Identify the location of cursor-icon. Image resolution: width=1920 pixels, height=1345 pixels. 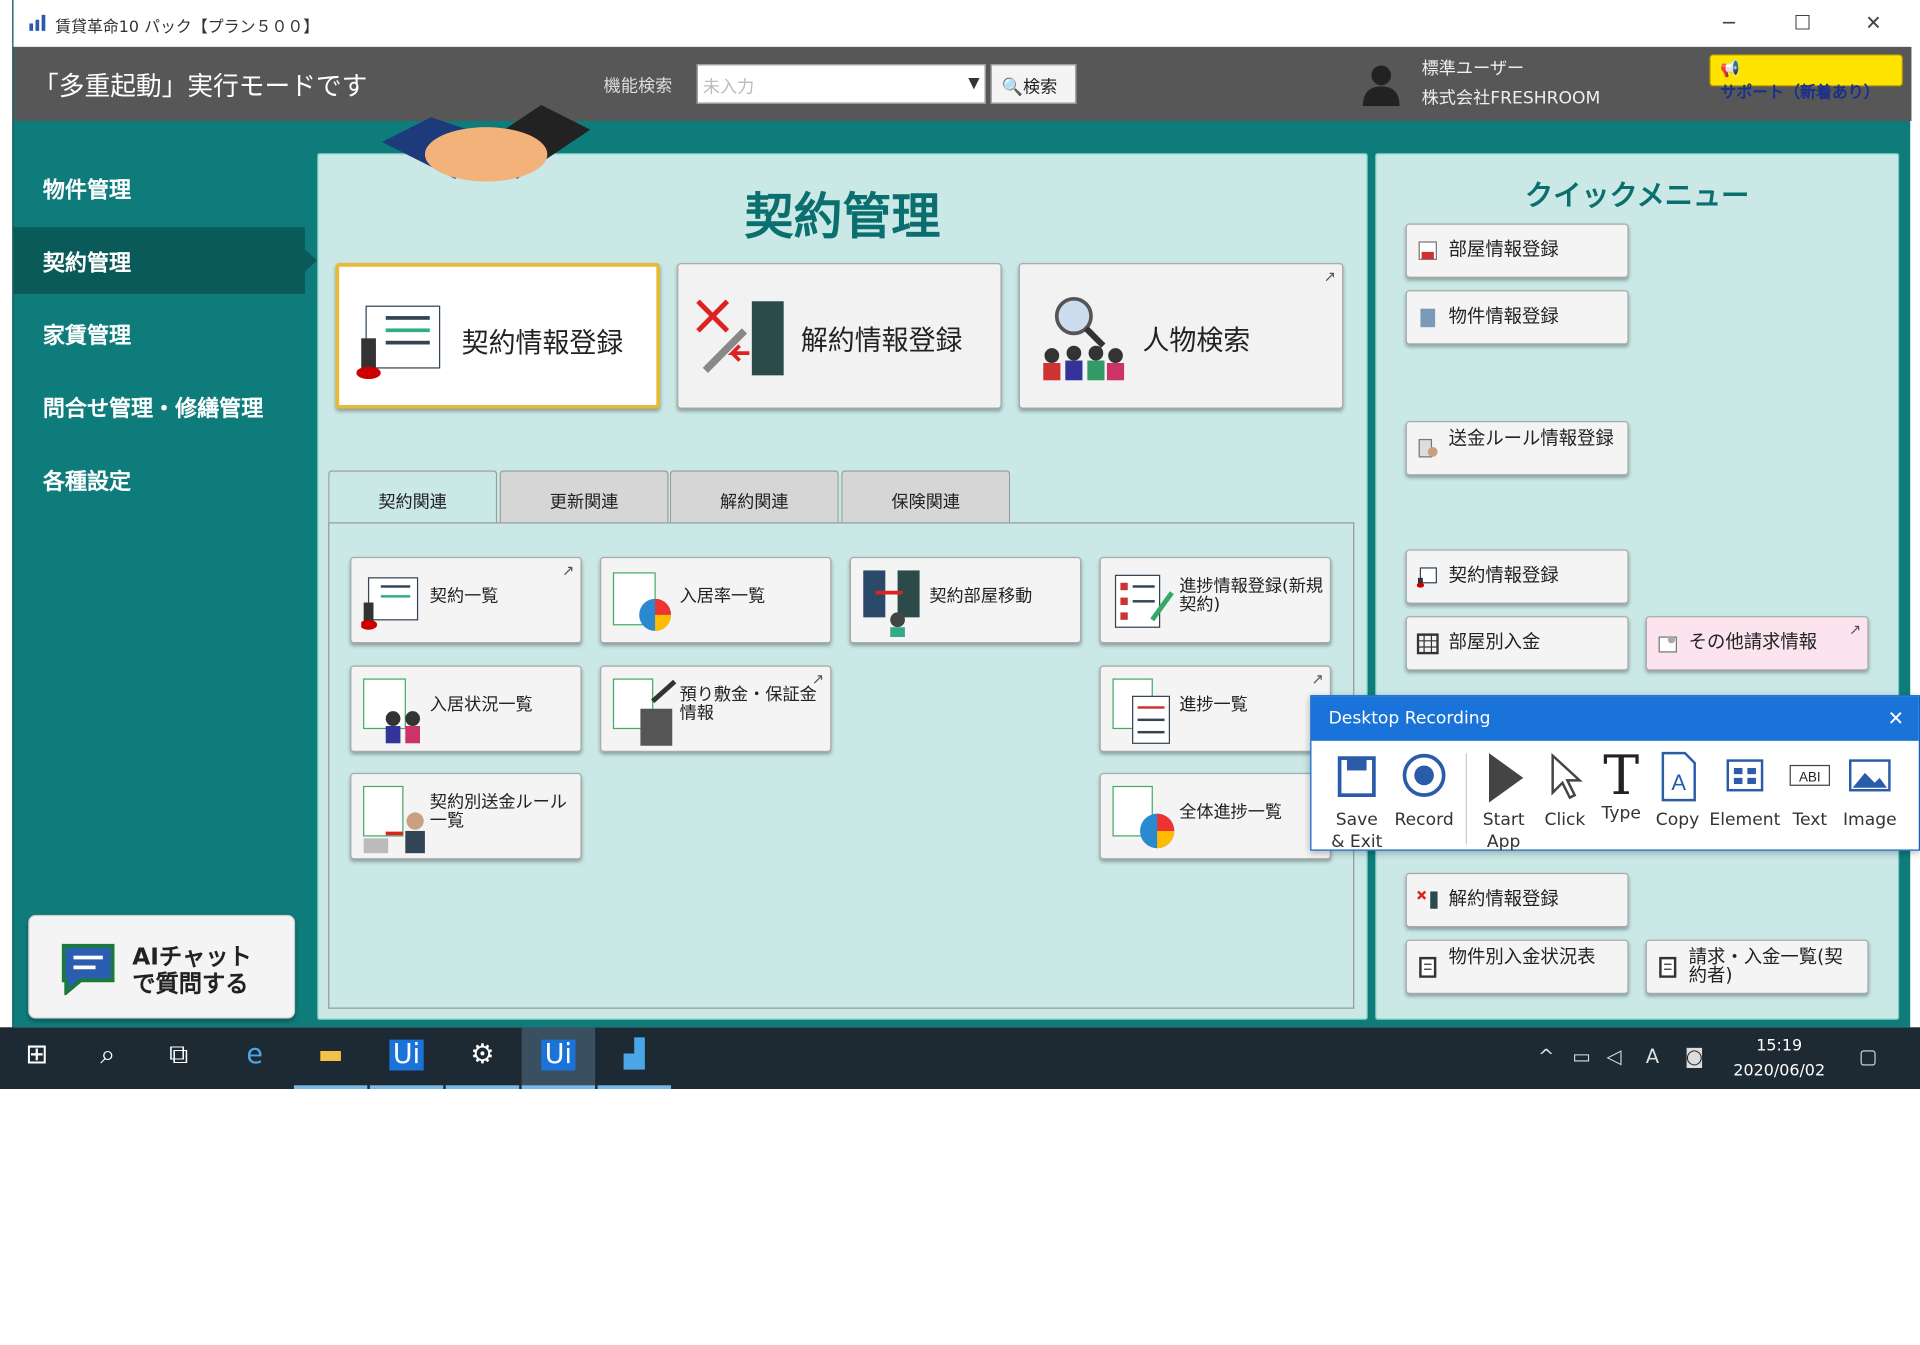
(1567, 776).